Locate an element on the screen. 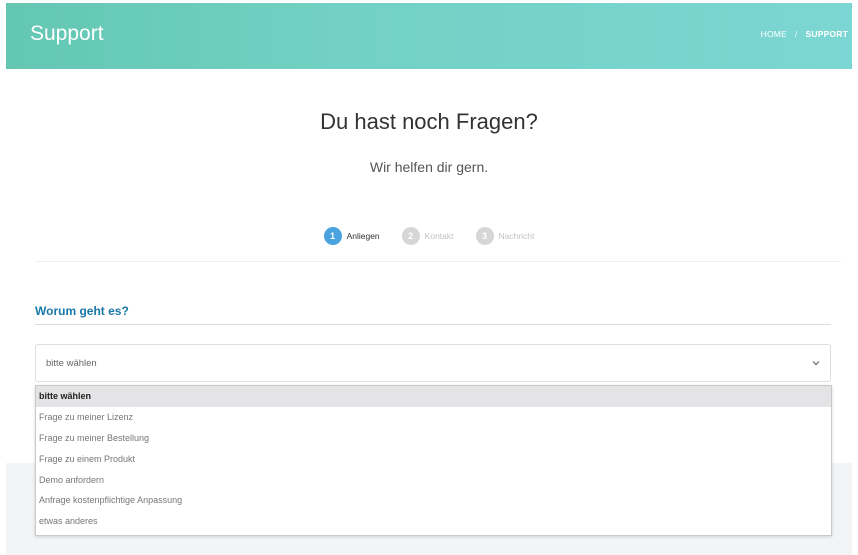 The height and width of the screenshot is (555, 858). divider is located at coordinates (438, 261).